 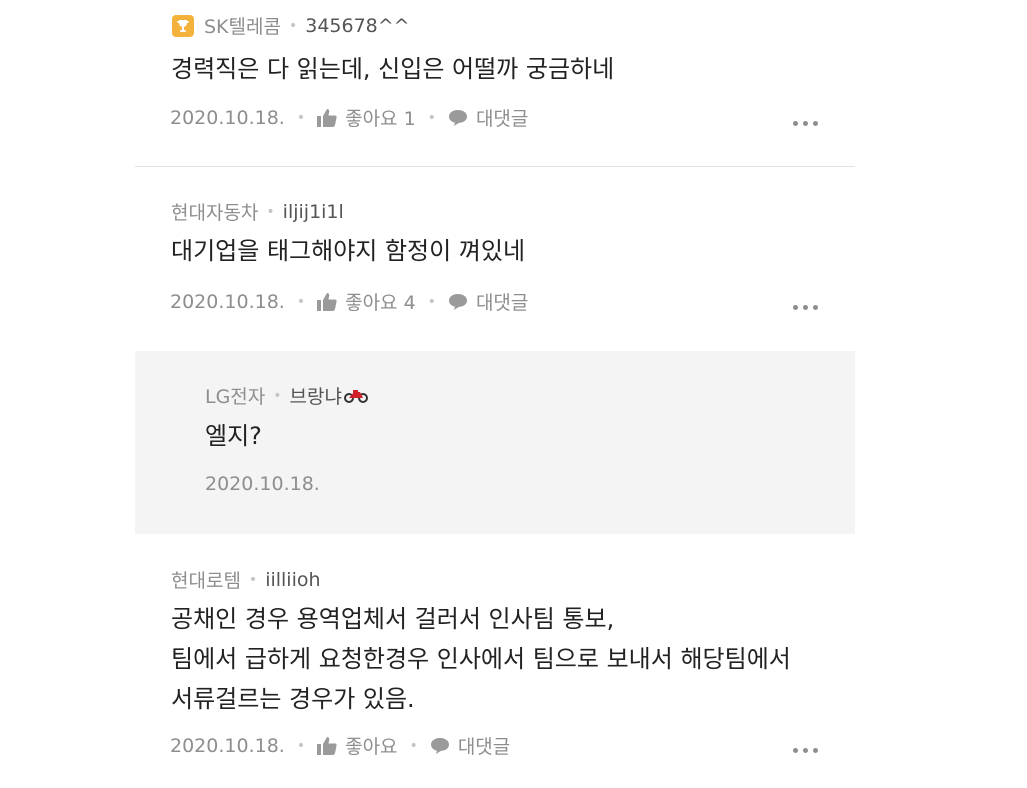 What do you see at coordinates (215, 213) in the screenshot?
I see `company-name: 현대자동차` at bounding box center [215, 213].